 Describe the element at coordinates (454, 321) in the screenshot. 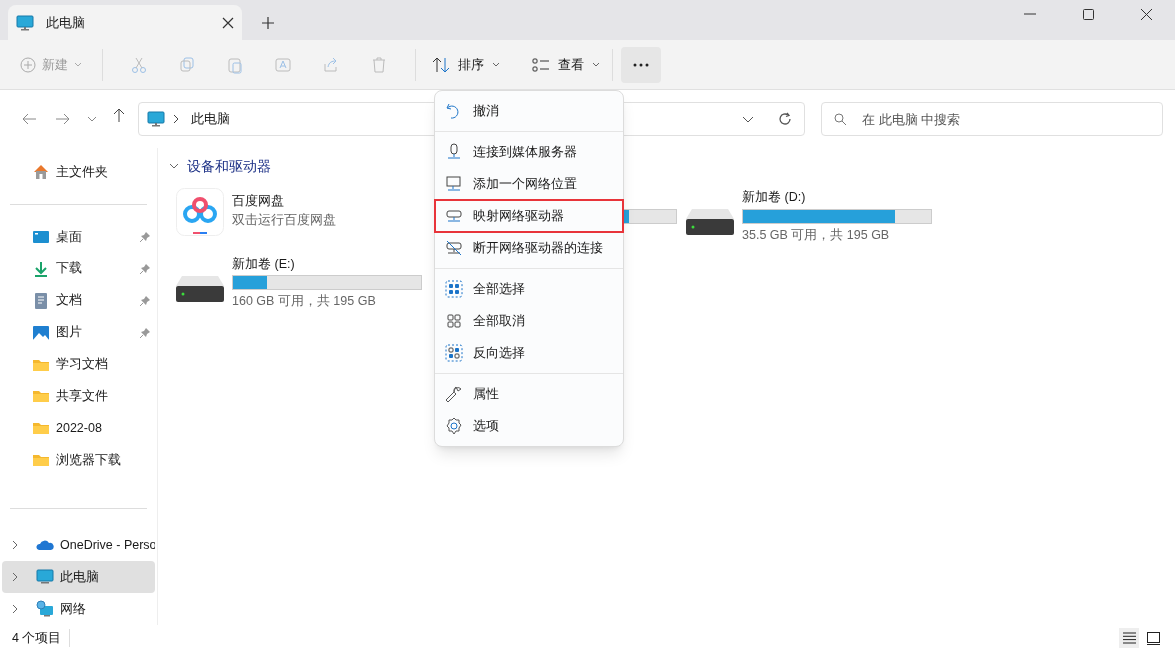

I see `select-none-icon` at that location.